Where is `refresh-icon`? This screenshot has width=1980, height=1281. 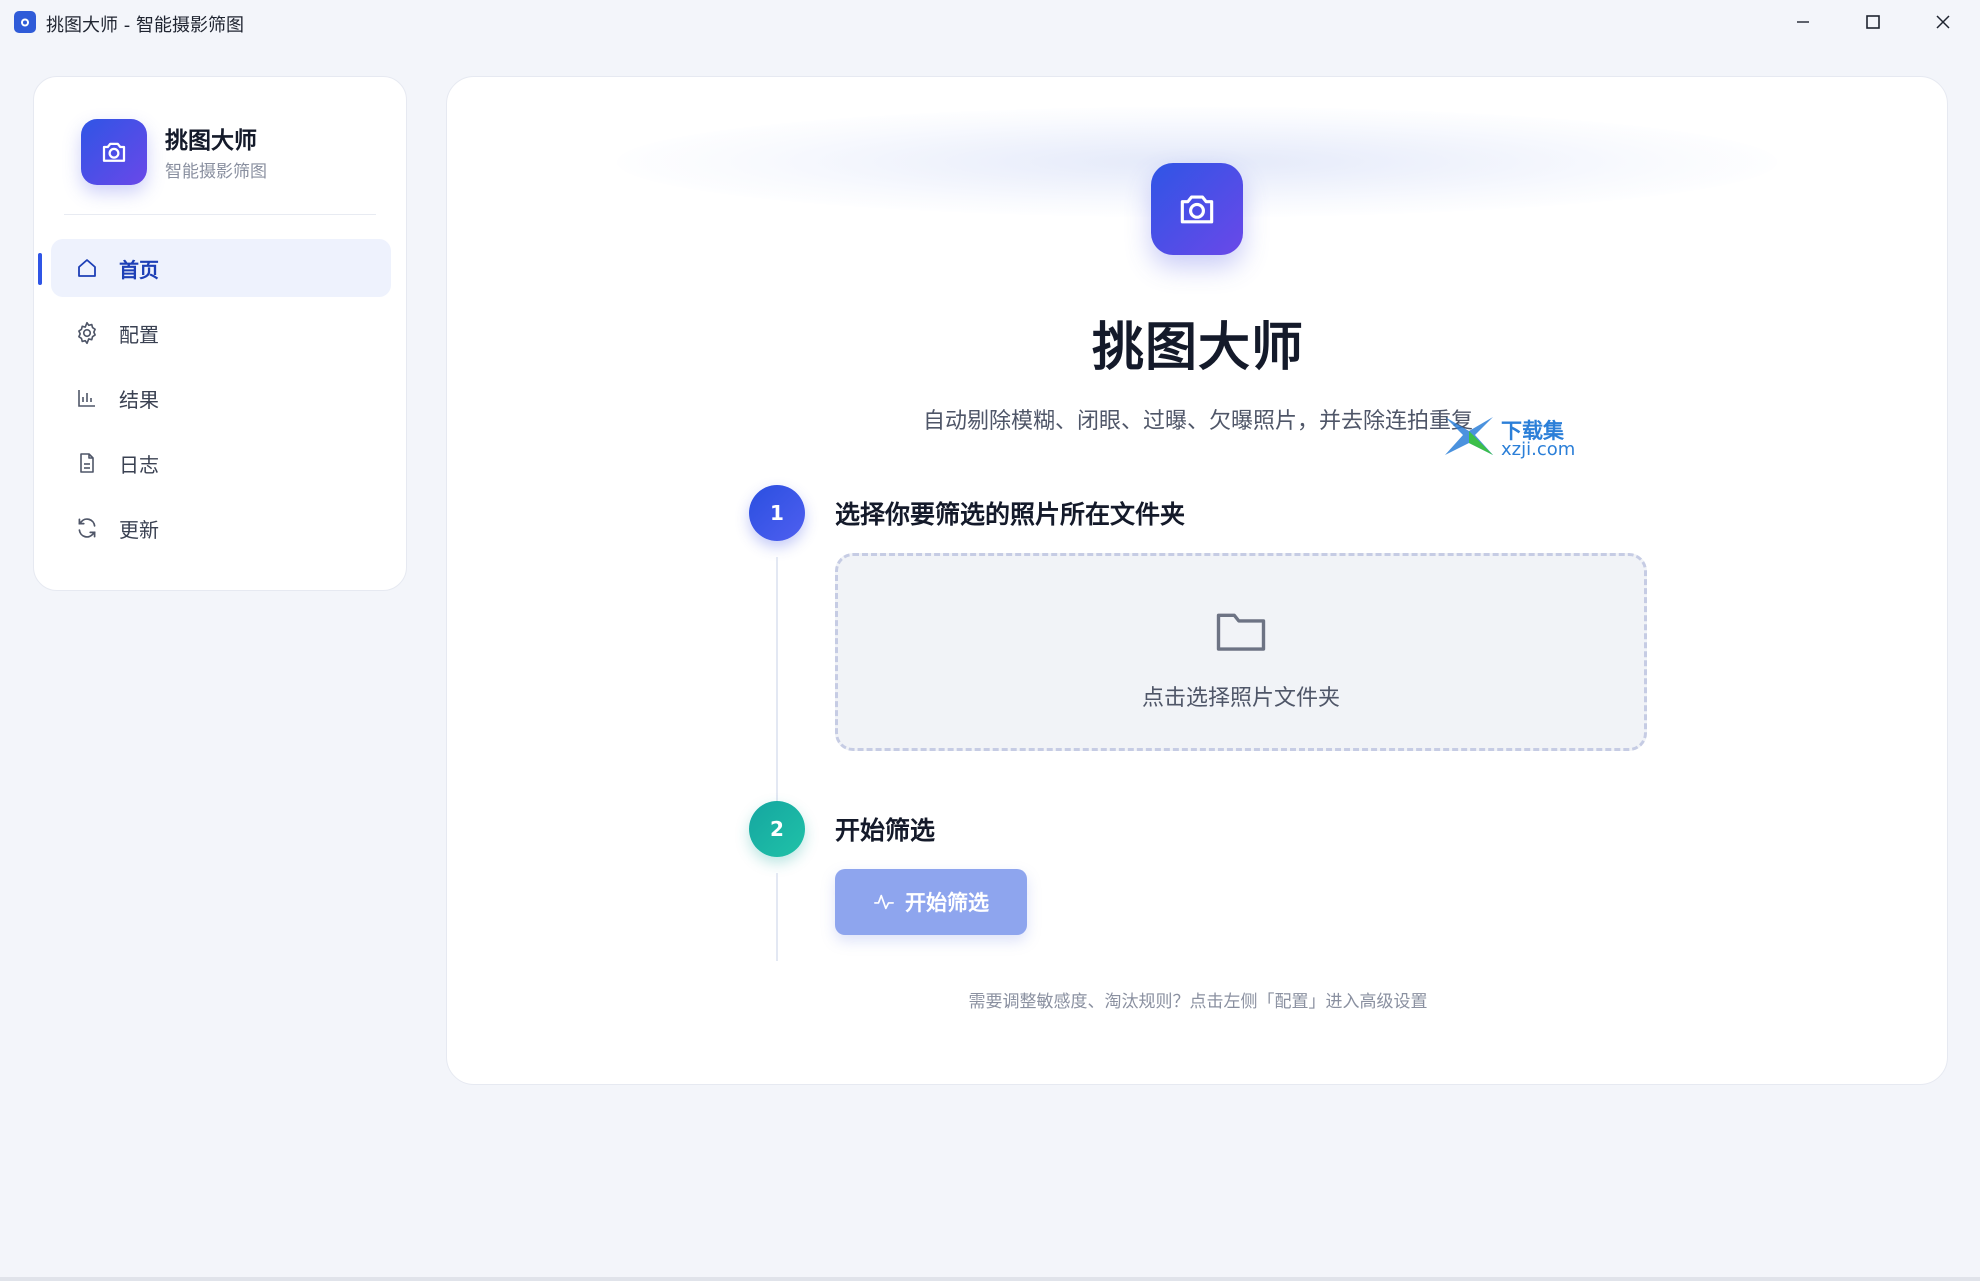 refresh-icon is located at coordinates (87, 528).